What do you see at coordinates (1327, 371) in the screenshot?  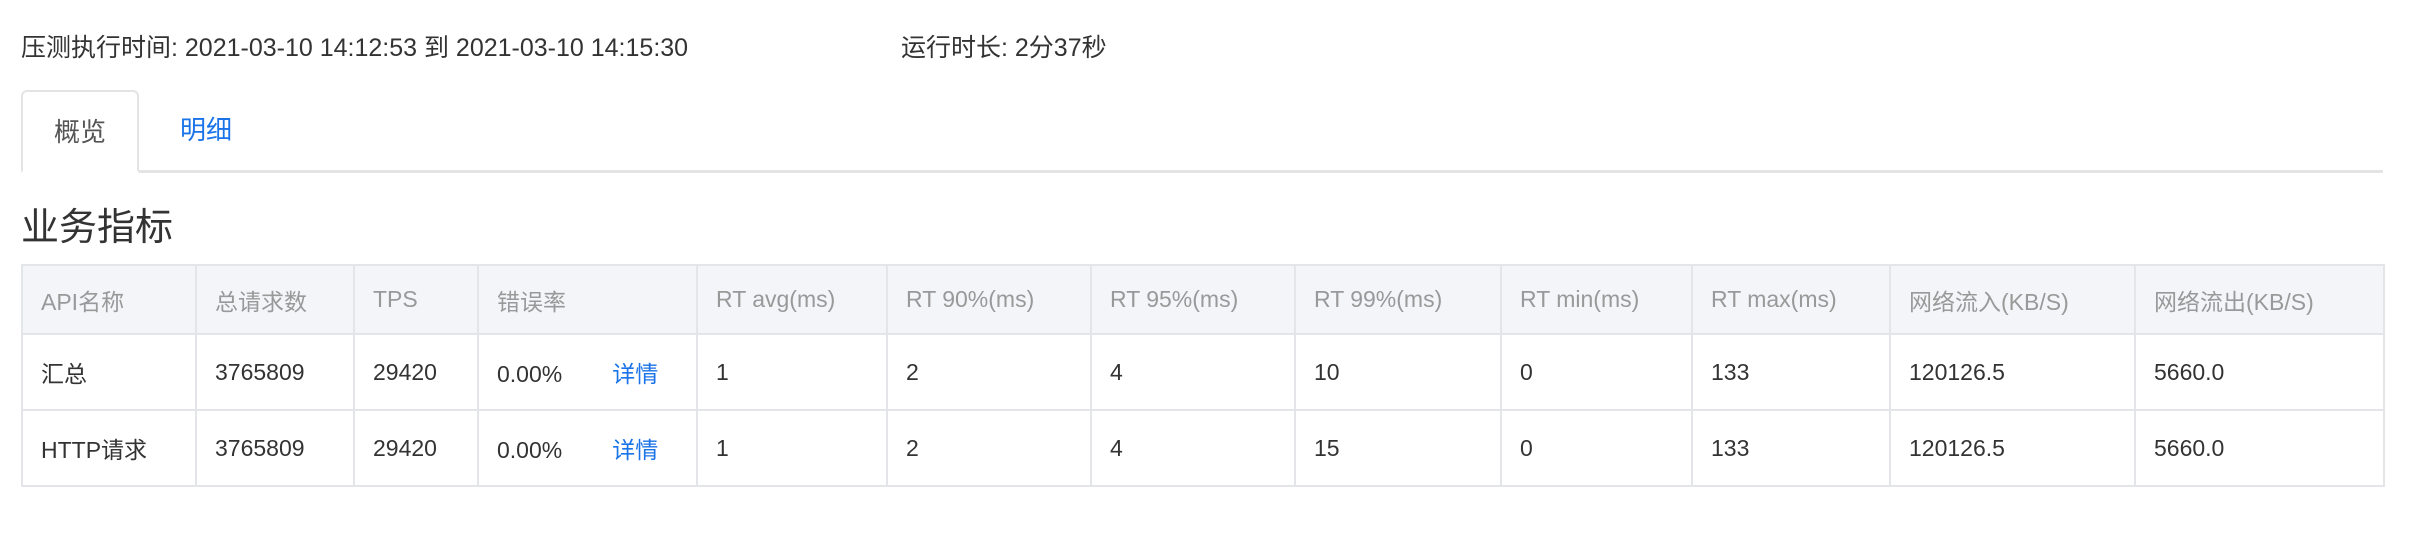 I see `cell-value: 10` at bounding box center [1327, 371].